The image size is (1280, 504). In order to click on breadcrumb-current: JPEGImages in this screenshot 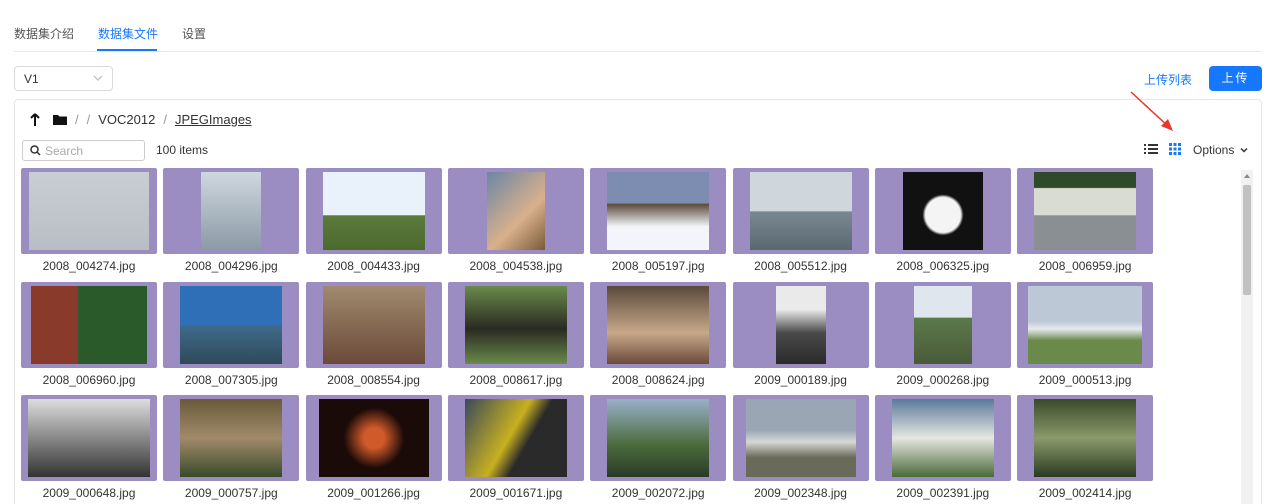, I will do `click(213, 119)`.